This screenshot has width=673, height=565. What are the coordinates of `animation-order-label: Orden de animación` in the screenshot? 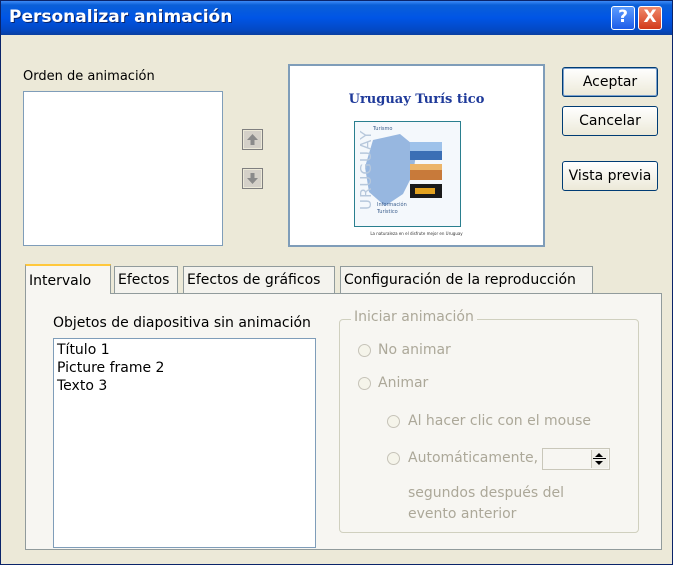 It's located at (89, 76).